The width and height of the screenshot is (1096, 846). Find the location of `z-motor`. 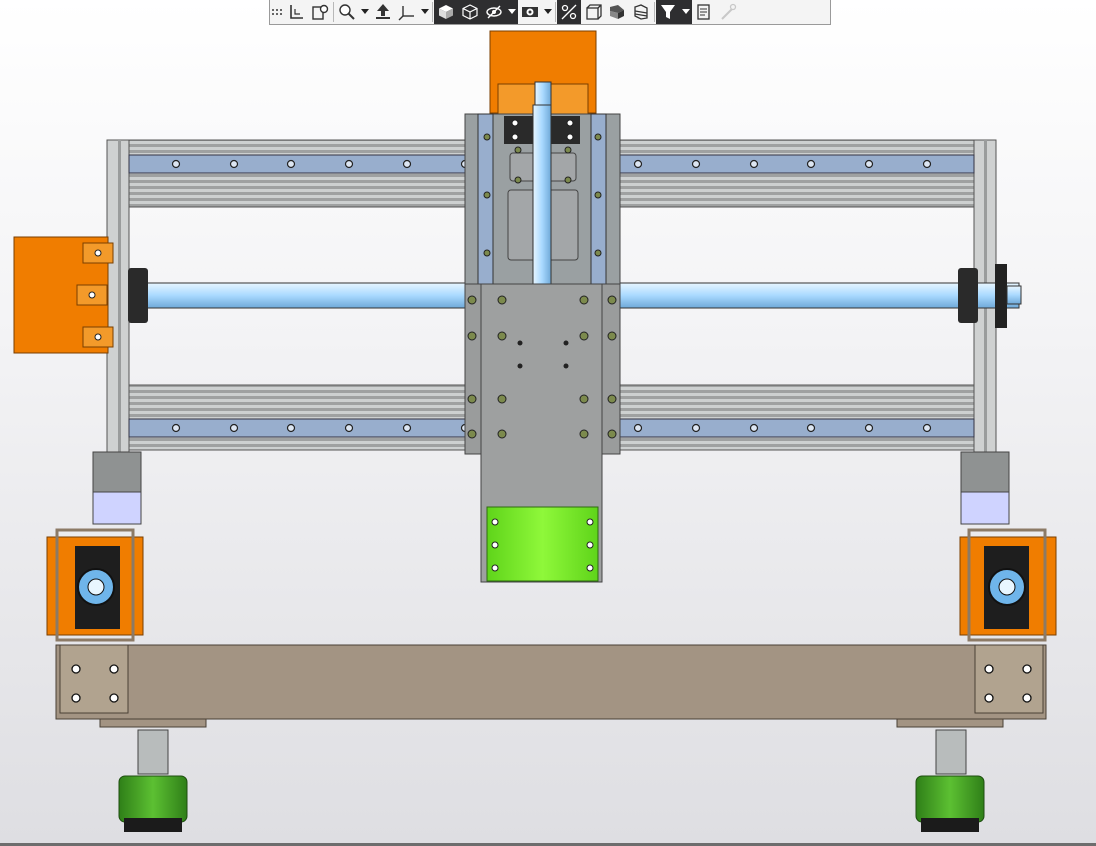

z-motor is located at coordinates (543, 72).